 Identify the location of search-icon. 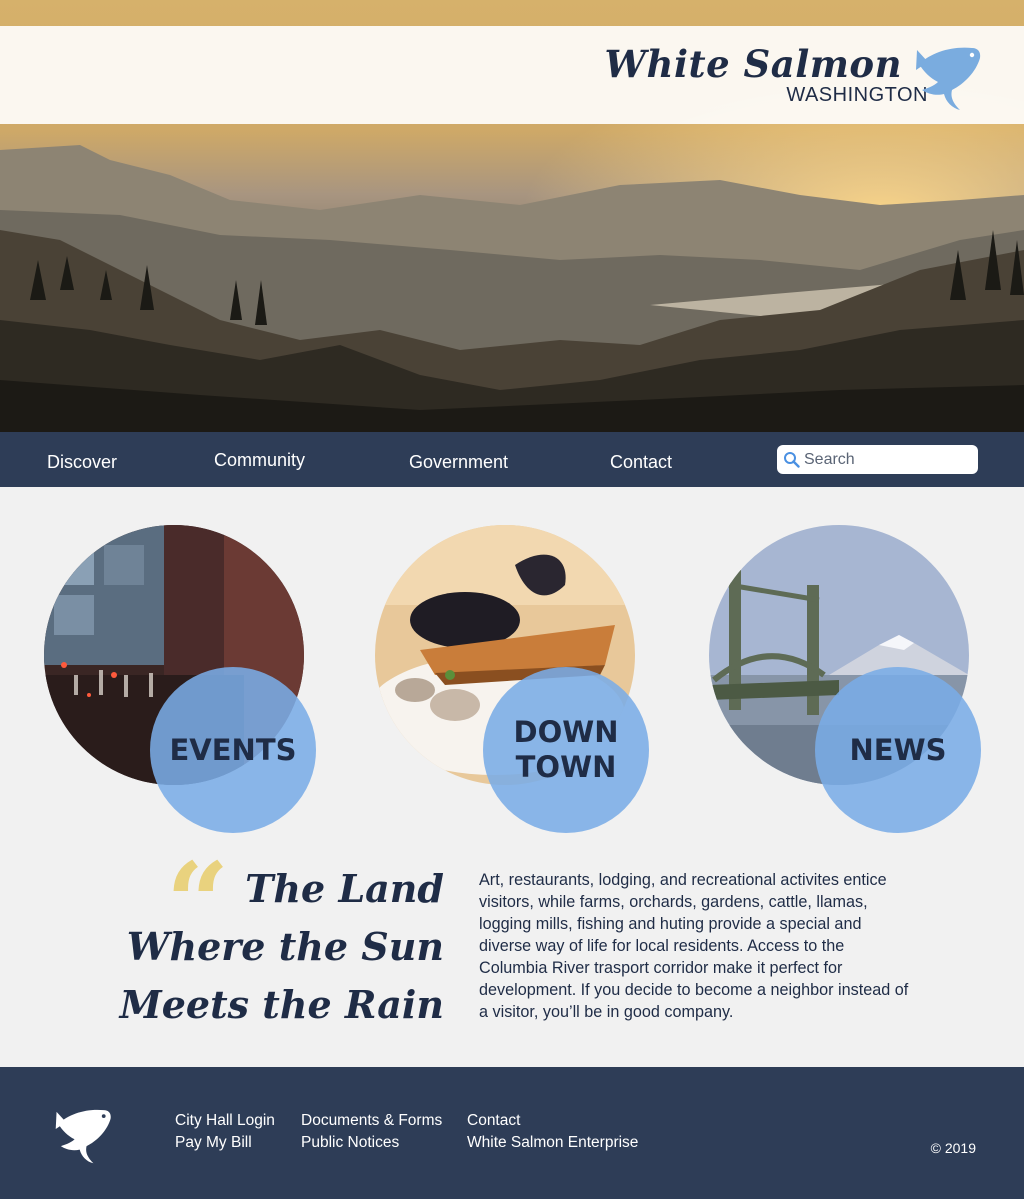
(791, 459).